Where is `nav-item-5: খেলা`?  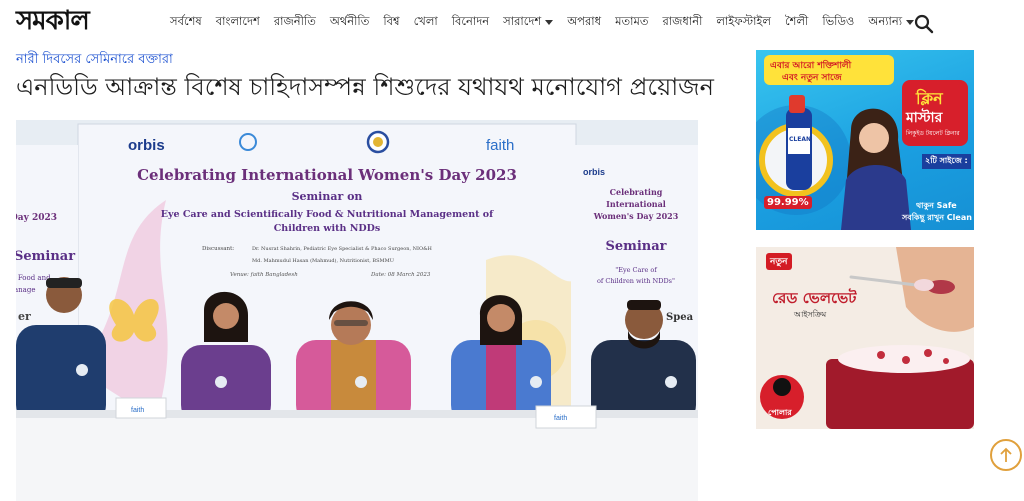 nav-item-5: খেলা is located at coordinates (426, 22).